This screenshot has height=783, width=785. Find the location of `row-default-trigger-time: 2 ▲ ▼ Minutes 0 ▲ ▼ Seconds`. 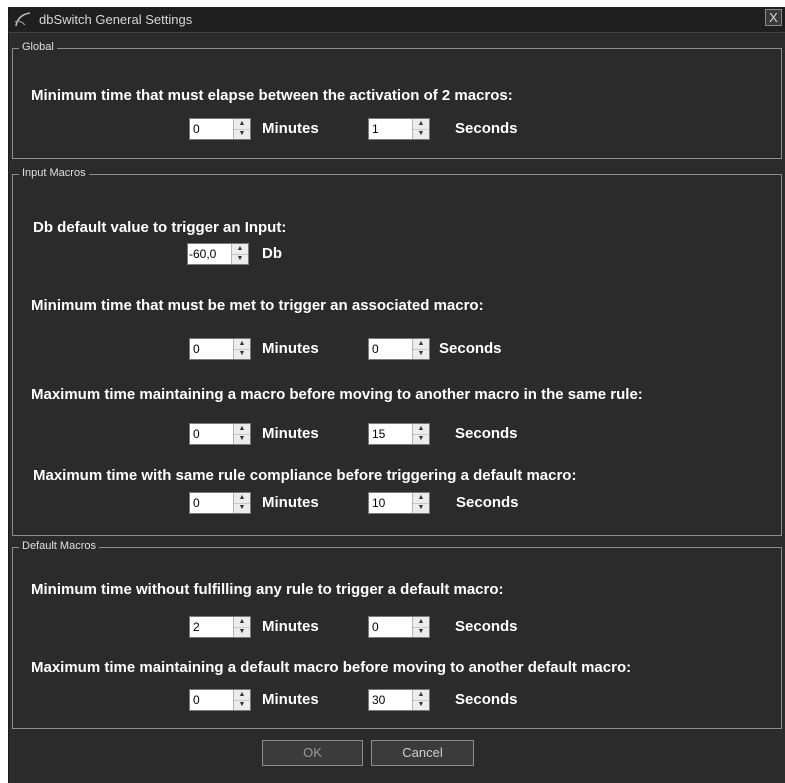

row-default-trigger-time: 2 ▲ ▼ Minutes 0 ▲ ▼ Seconds is located at coordinates (369, 627).